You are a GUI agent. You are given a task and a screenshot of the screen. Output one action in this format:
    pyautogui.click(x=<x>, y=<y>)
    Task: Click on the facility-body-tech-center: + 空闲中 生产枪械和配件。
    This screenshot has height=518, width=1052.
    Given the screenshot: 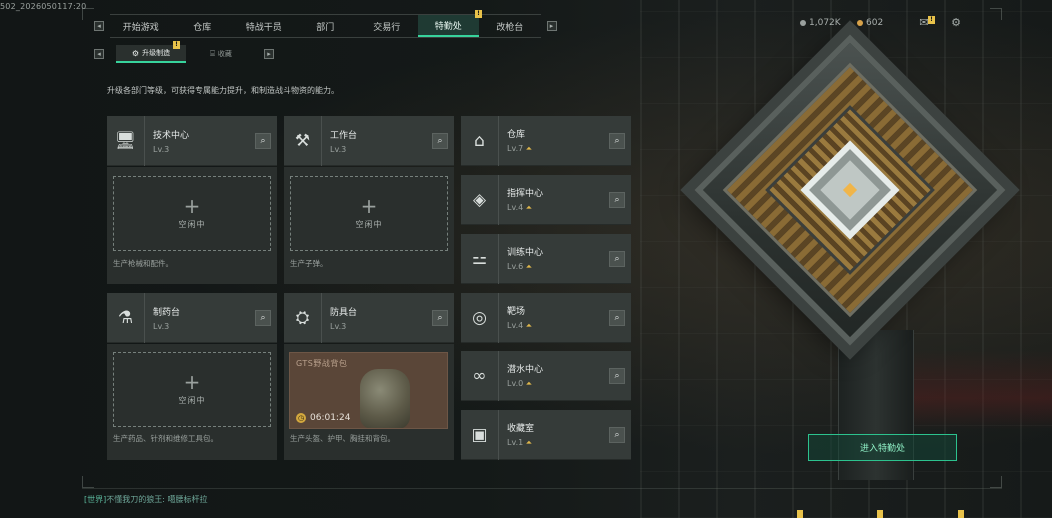 What is the action you would take?
    pyautogui.click(x=192, y=225)
    